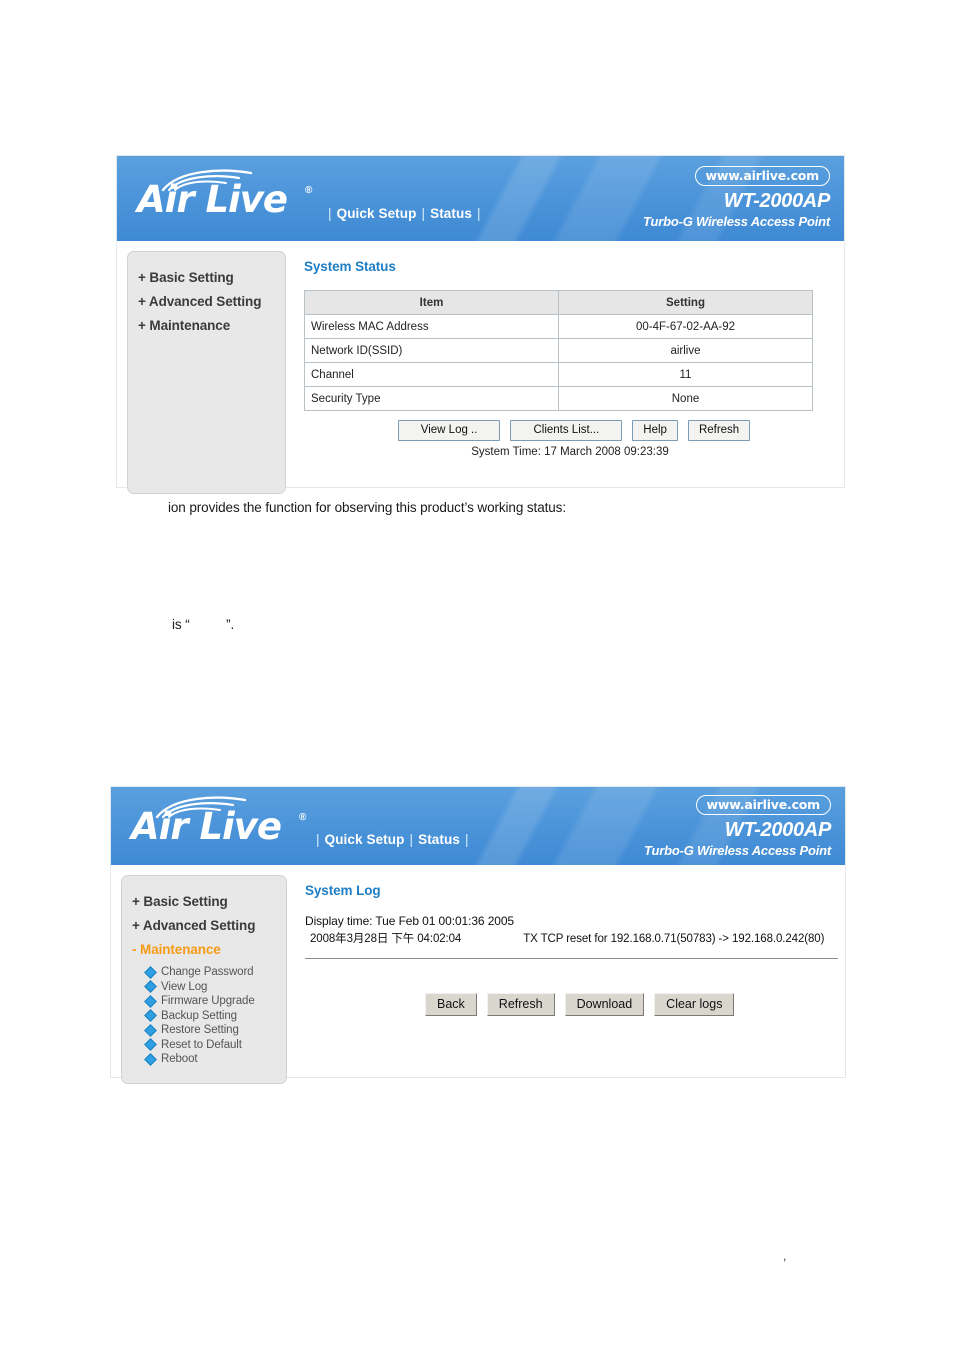 Image resolution: width=954 pixels, height=1350 pixels. I want to click on download-button: Download, so click(604, 1004).